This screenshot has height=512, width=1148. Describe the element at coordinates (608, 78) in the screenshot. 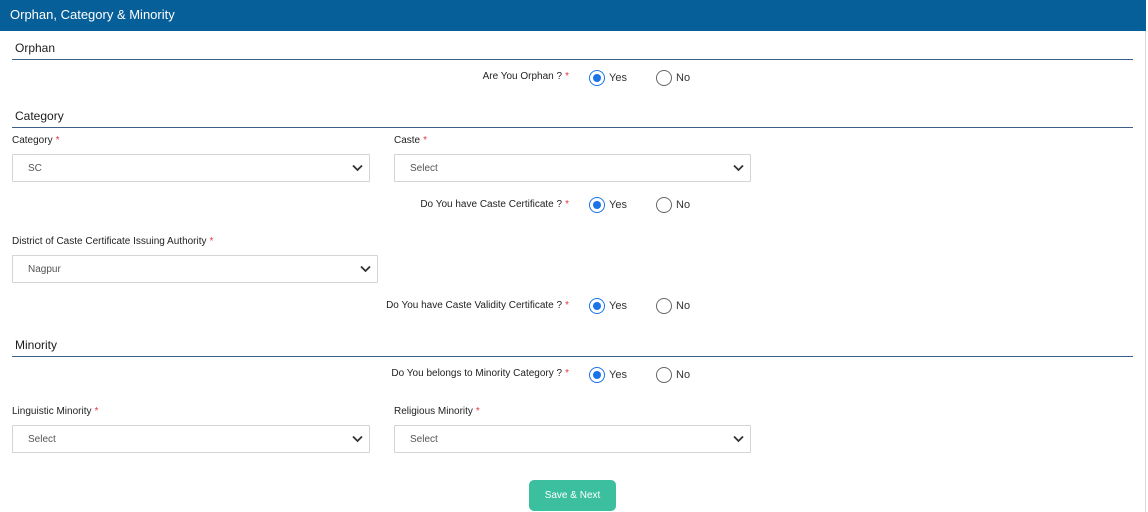

I see `orphan-yes-radio: Yes` at that location.